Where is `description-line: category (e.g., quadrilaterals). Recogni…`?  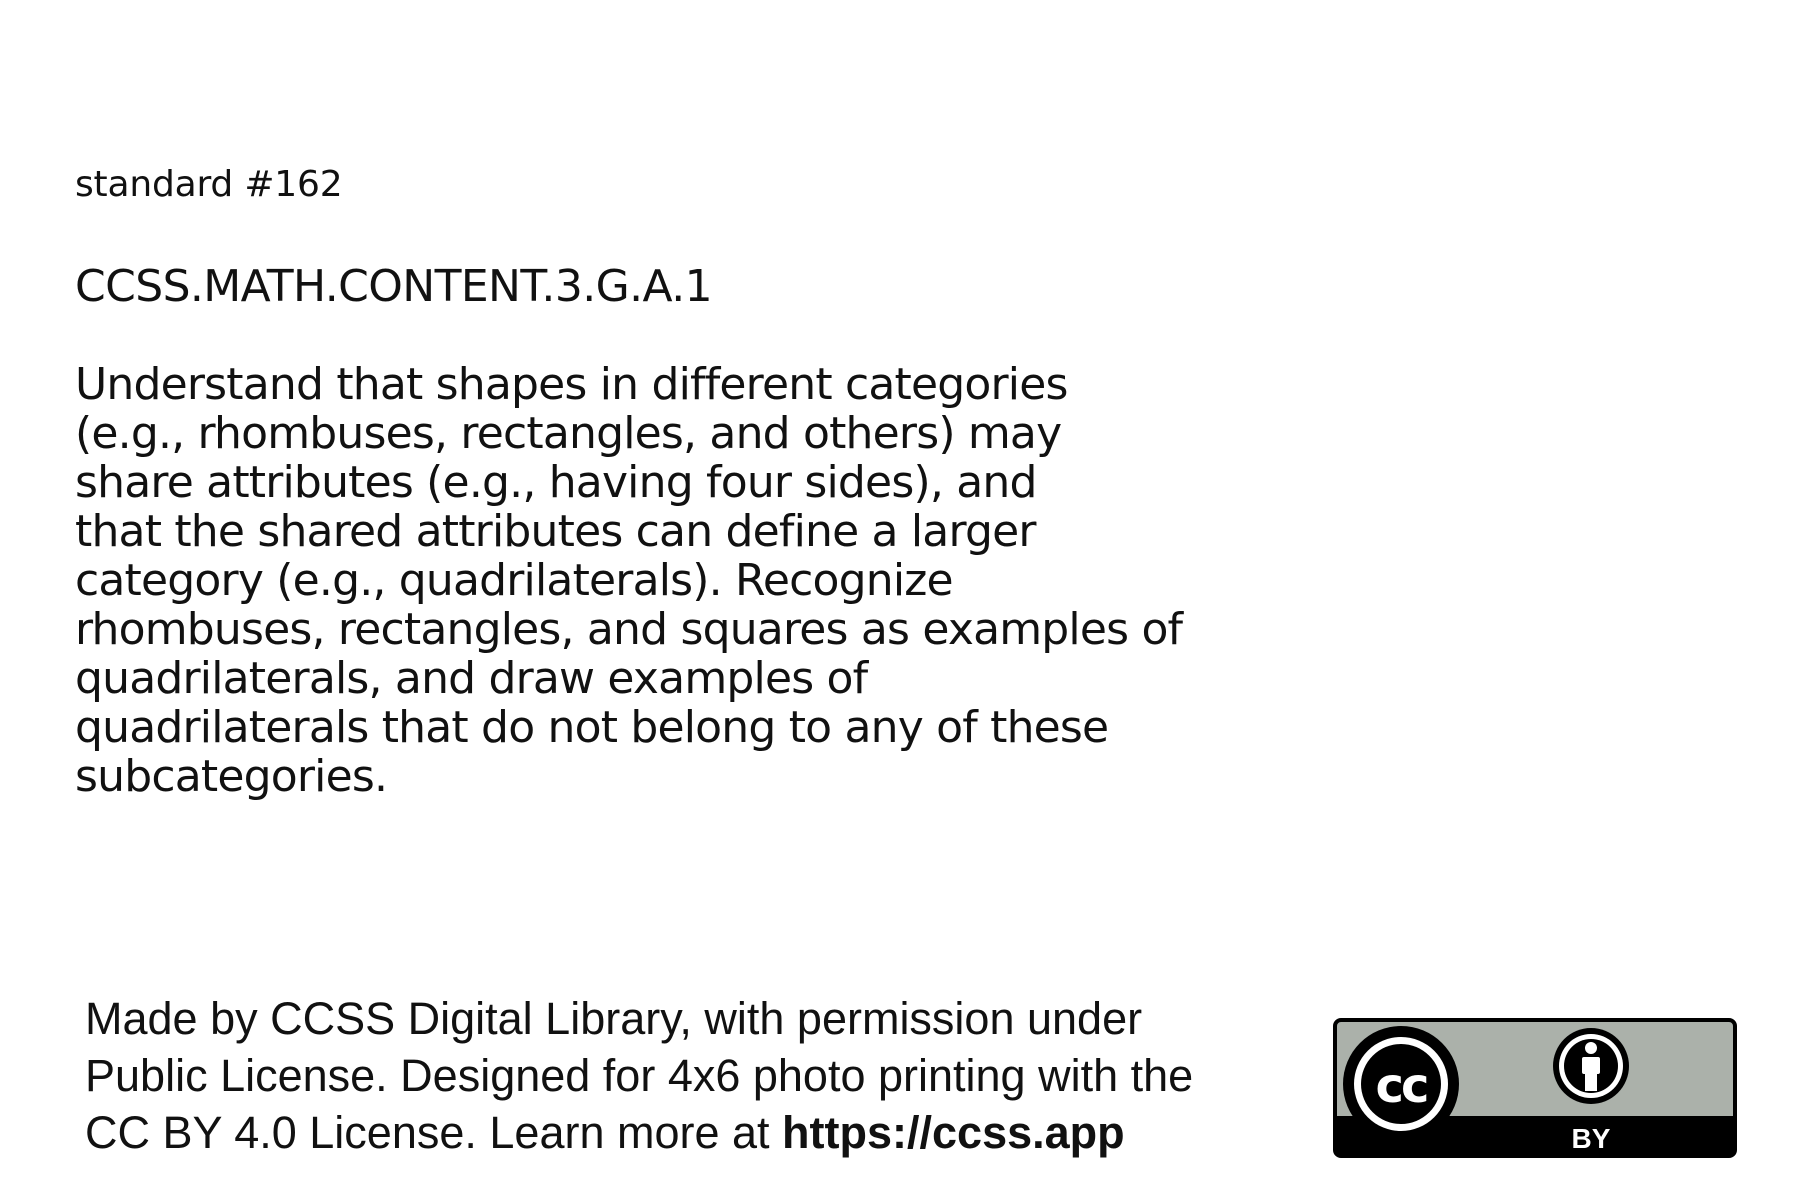
description-line: category (e.g., quadrilaterals). Recogni… is located at coordinates (514, 580).